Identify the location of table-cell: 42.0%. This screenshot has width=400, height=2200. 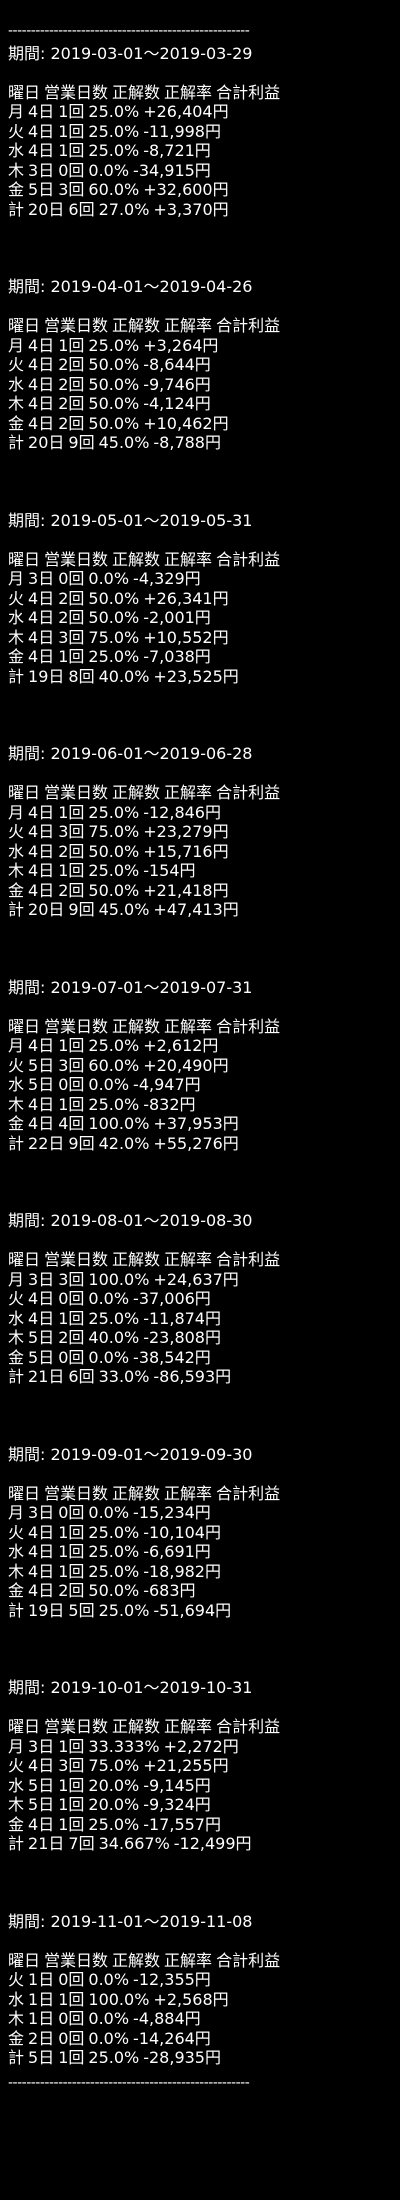
(124, 1143).